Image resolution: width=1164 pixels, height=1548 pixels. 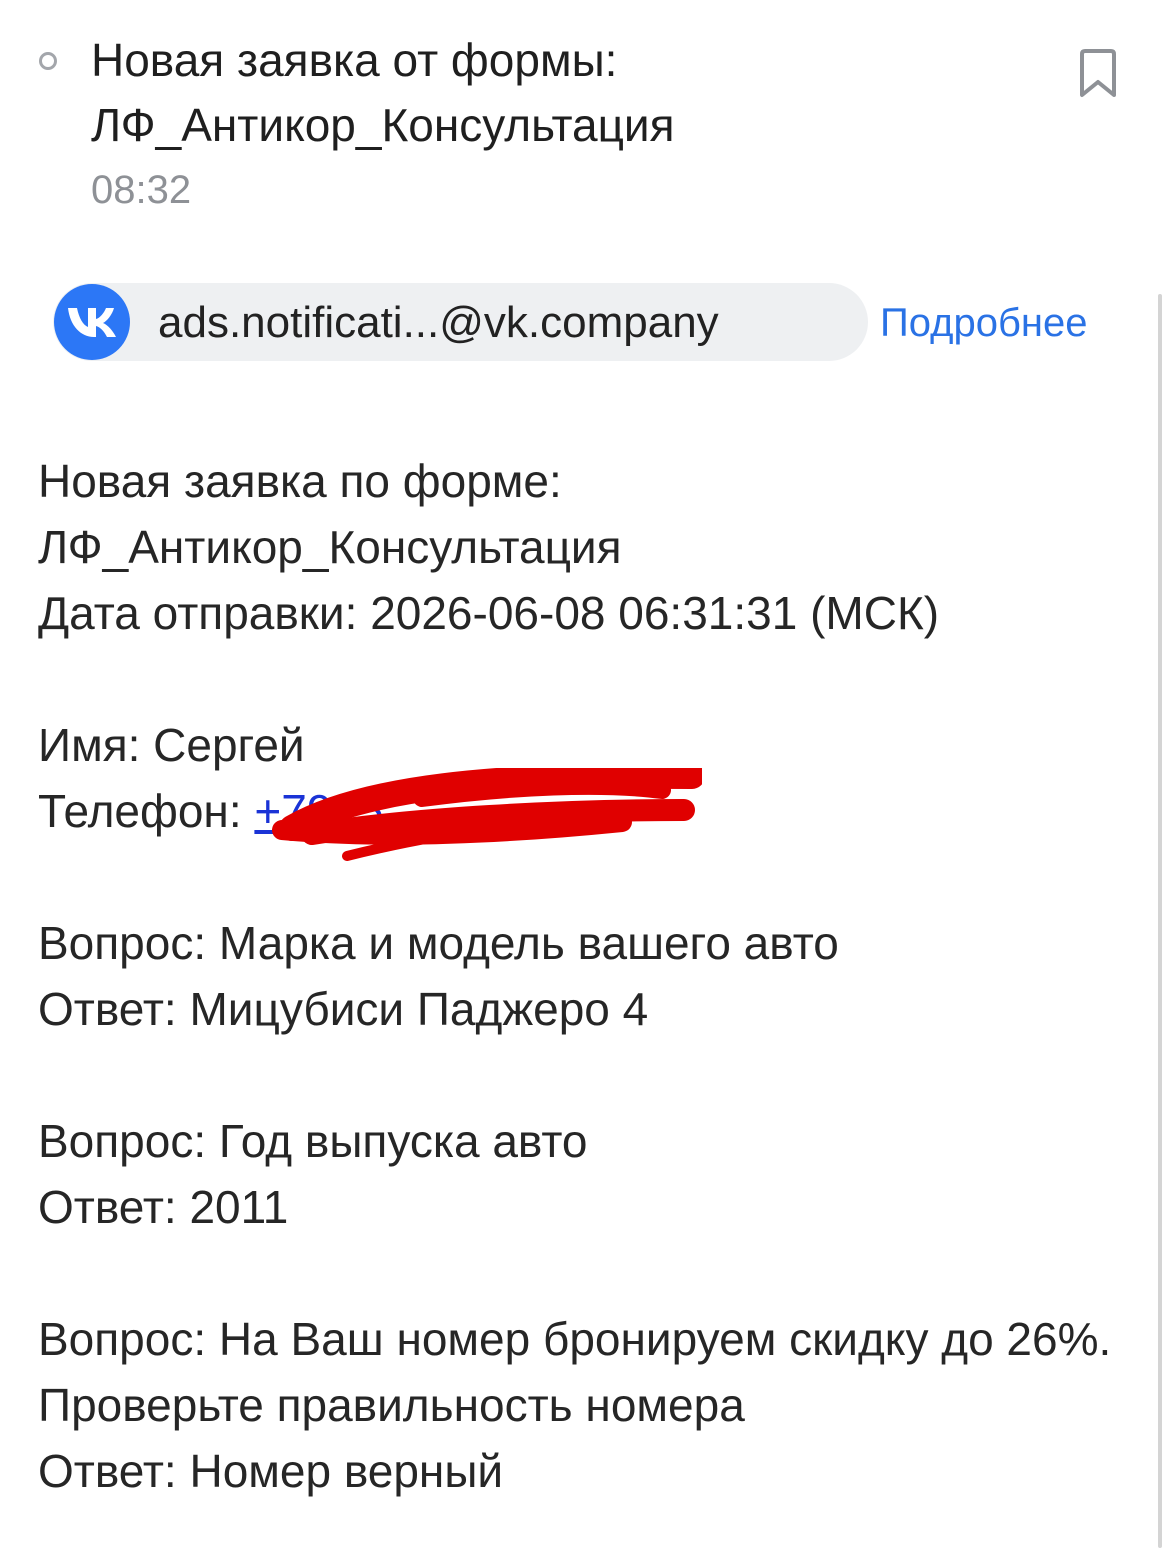 What do you see at coordinates (92, 322) in the screenshot?
I see `vk-logo-icon` at bounding box center [92, 322].